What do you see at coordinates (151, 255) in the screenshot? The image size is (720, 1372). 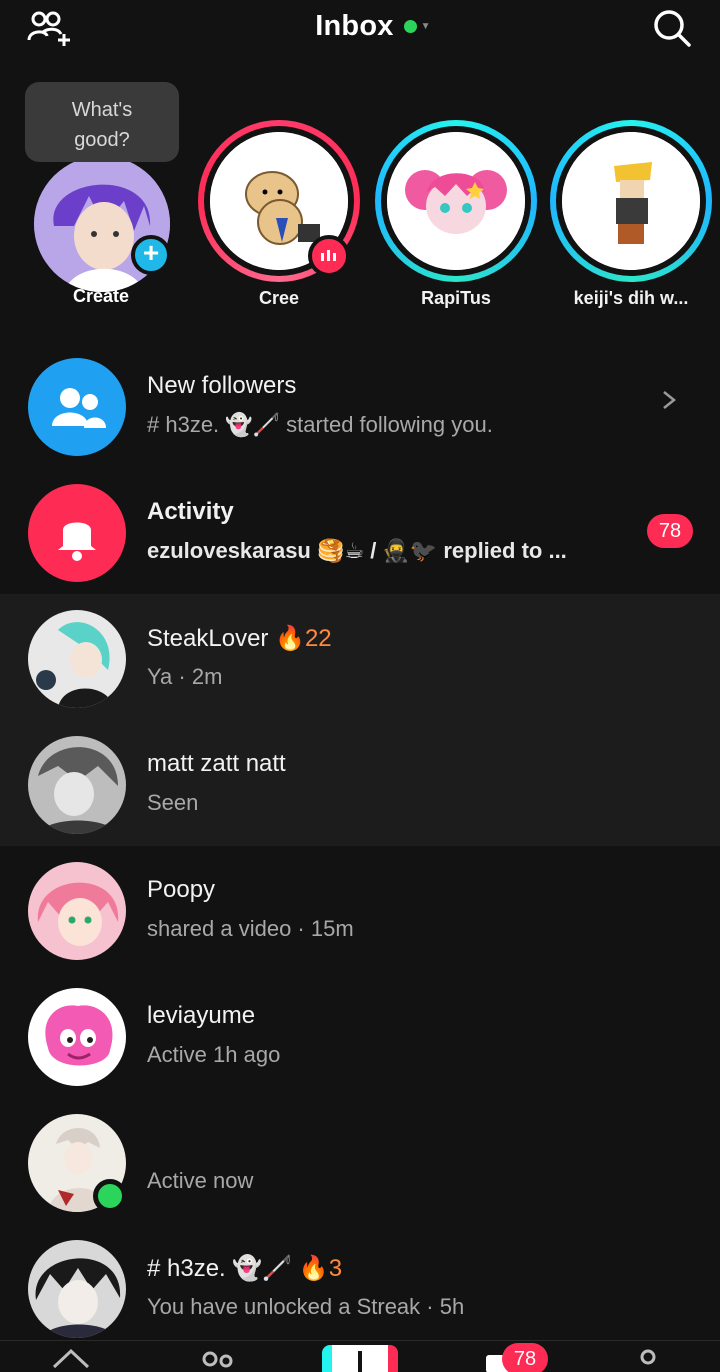 I see `add-story-icon: +` at bounding box center [151, 255].